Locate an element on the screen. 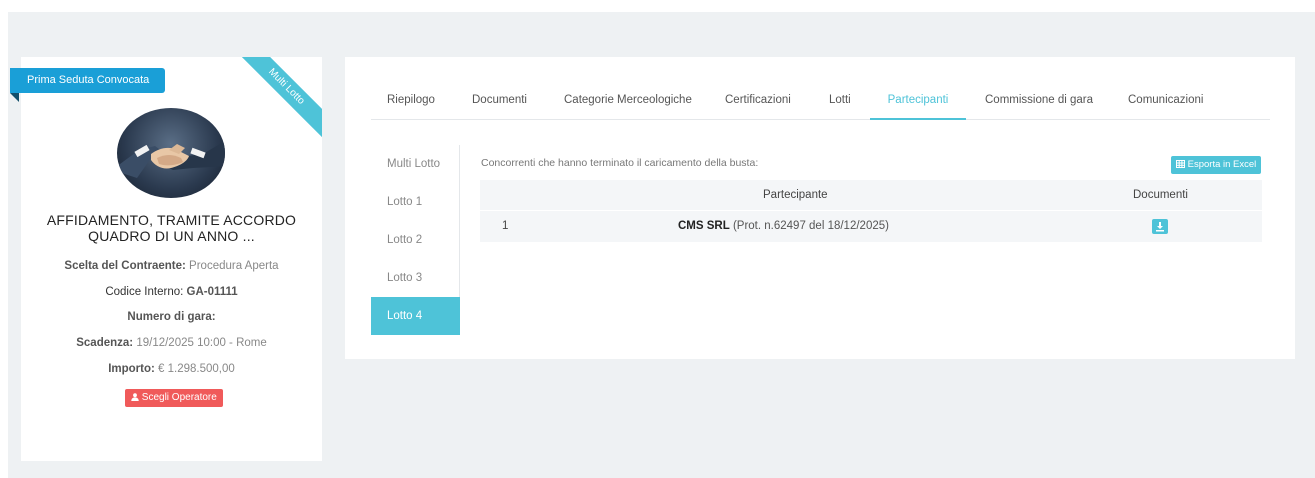 Image resolution: width=1315 pixels, height=478 pixels. internal-code: Codice Interno: GA-01111 is located at coordinates (171, 292).